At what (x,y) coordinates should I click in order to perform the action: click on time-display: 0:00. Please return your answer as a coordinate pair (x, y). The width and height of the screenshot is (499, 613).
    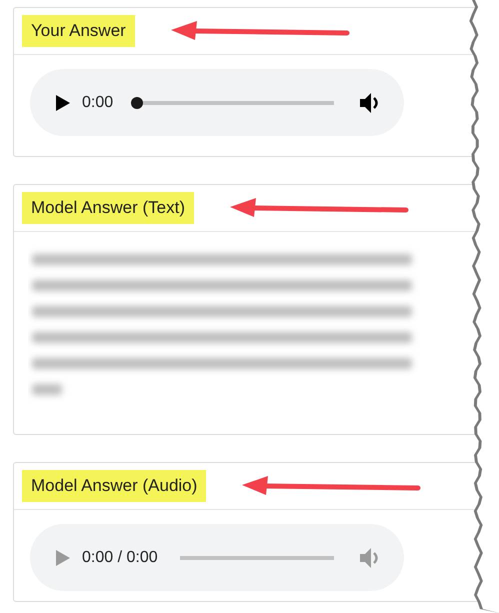
    Looking at the image, I should click on (98, 103).